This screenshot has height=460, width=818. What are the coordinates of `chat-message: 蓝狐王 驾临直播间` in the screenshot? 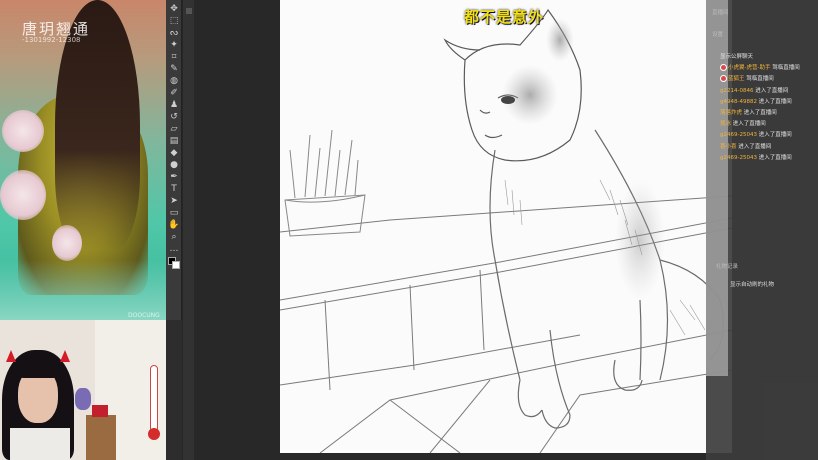 It's located at (769, 79).